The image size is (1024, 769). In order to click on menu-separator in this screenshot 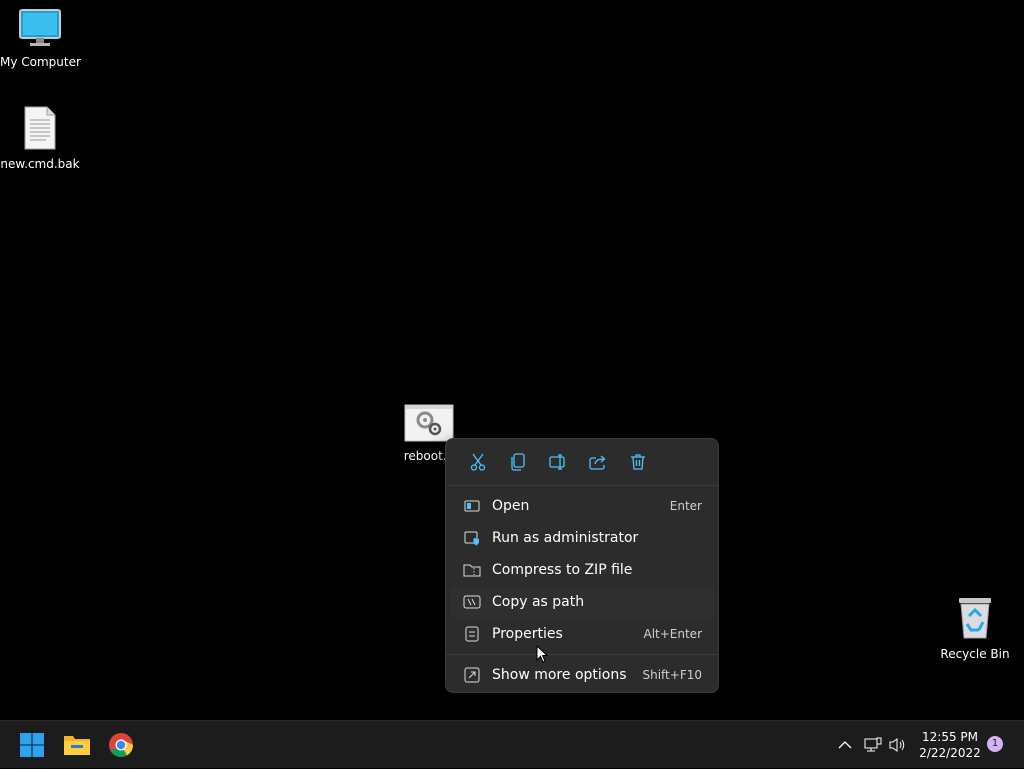, I will do `click(582, 654)`.